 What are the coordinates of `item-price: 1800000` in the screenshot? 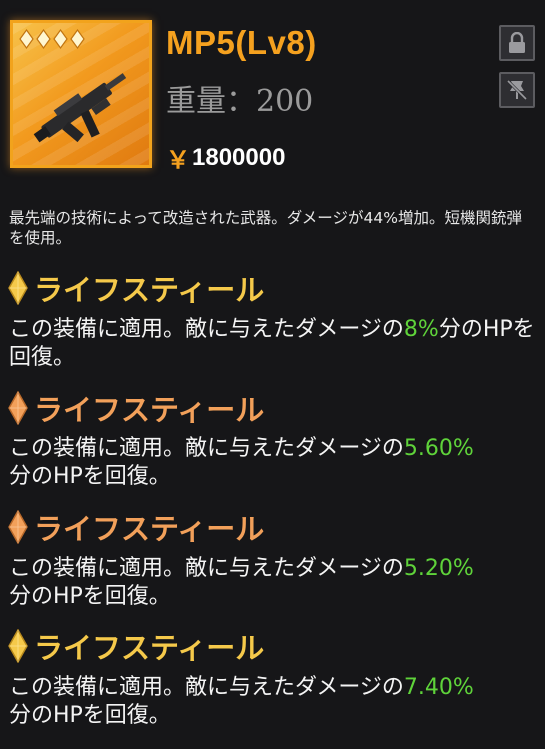 It's located at (239, 157).